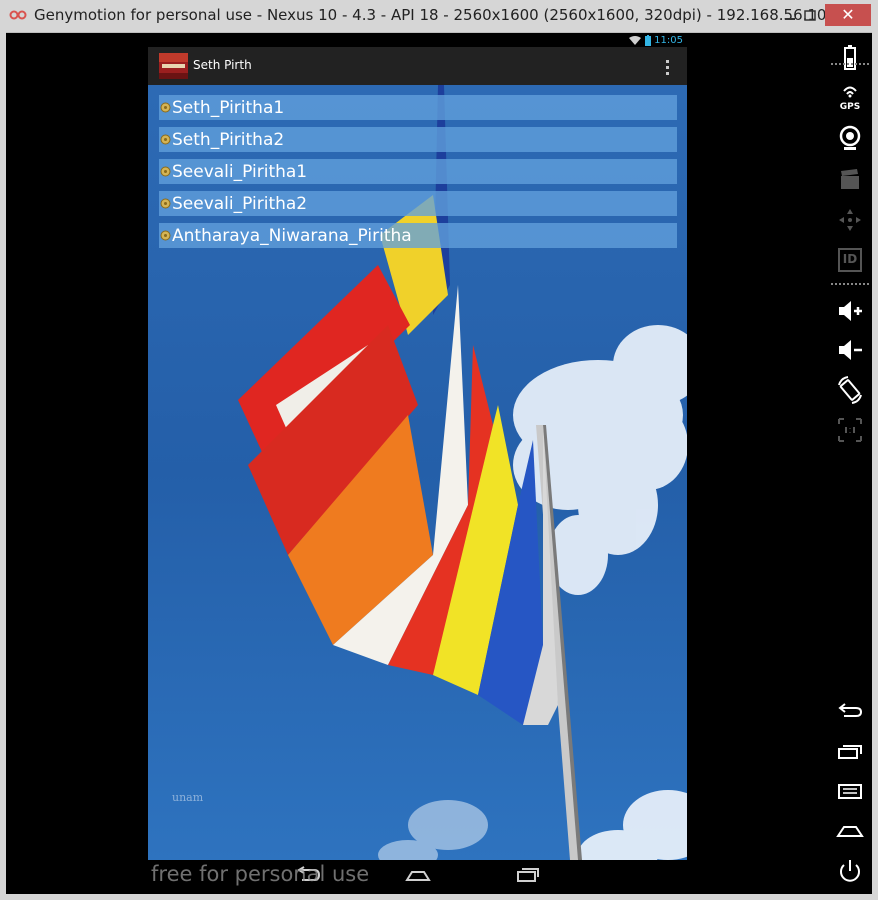 The height and width of the screenshot is (900, 878). What do you see at coordinates (648, 40) in the screenshot?
I see `battery-charging-icon` at bounding box center [648, 40].